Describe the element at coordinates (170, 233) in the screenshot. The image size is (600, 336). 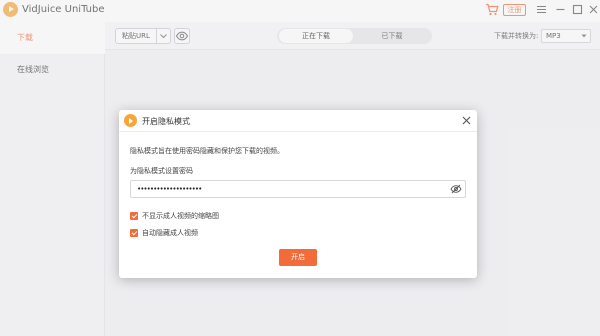
I see `option-label: 自动隐藏成人视频` at that location.